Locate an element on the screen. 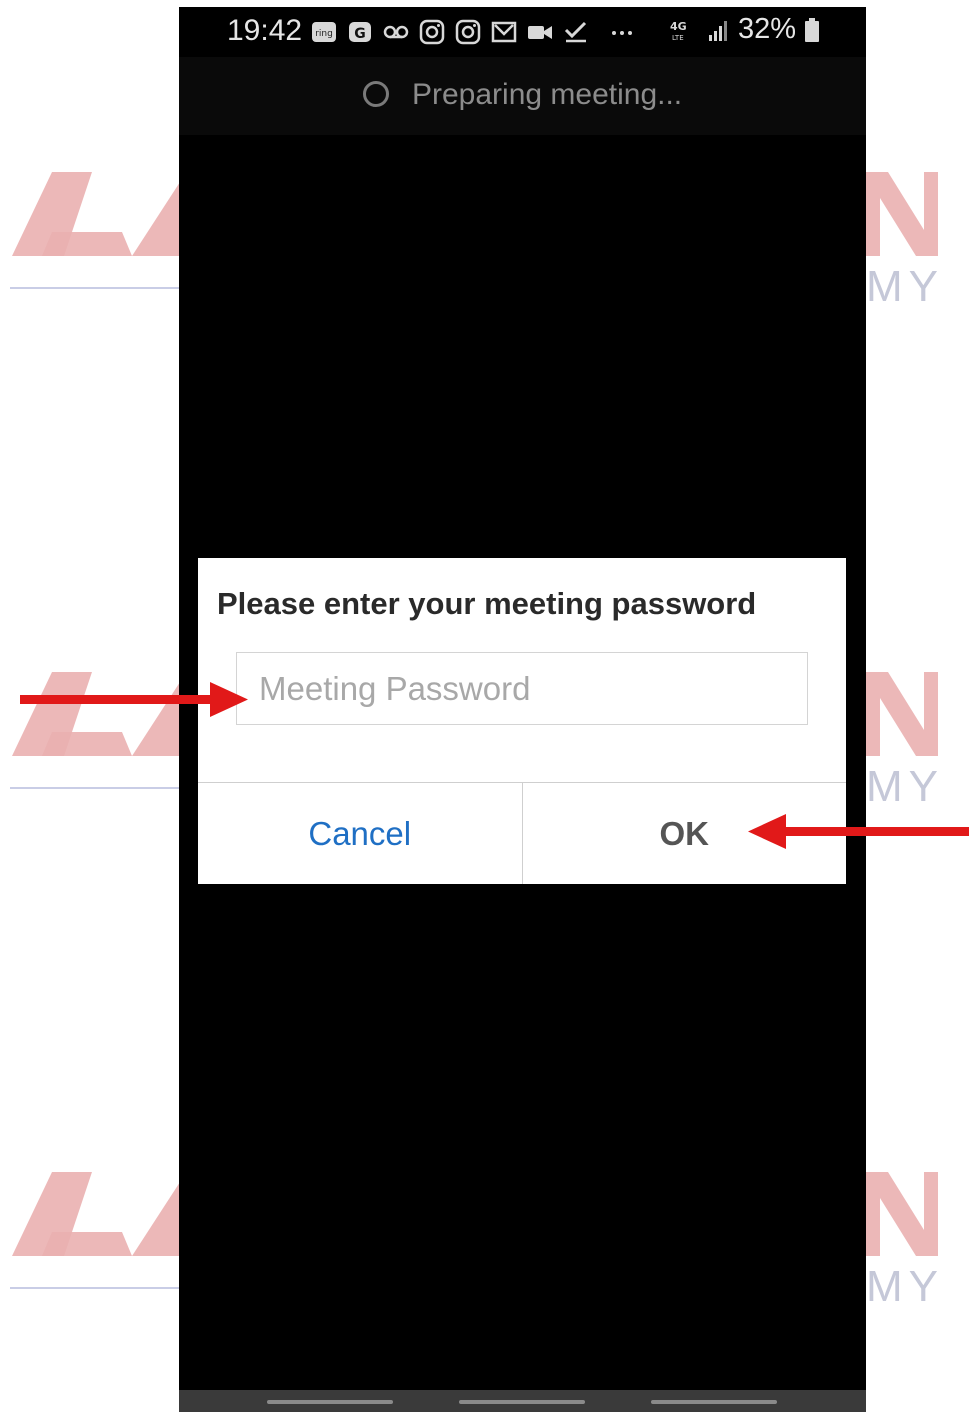 This screenshot has height=1412, width=969. arrow-to-password-icon is located at coordinates (134, 699).